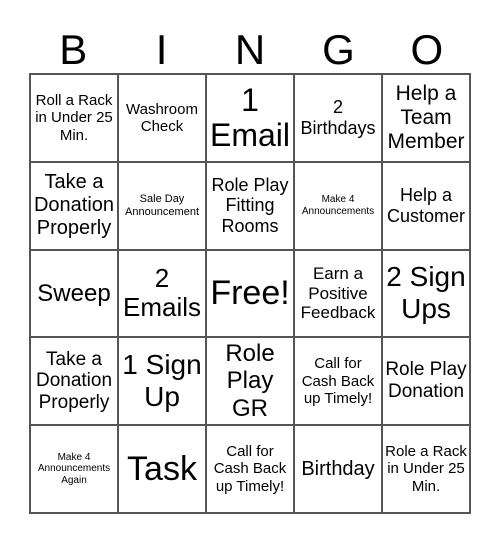  Describe the element at coordinates (74, 469) in the screenshot. I see `bingo-cell: Make 4 Announcements Again` at that location.